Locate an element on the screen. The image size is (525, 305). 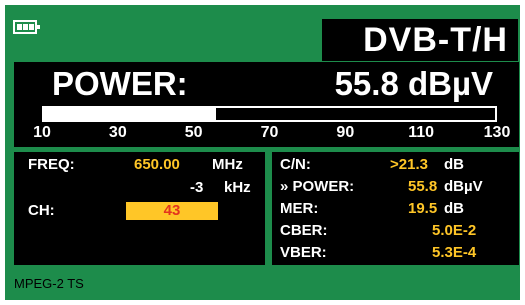
standard-label: DVB-T/H is located at coordinates (435, 40).